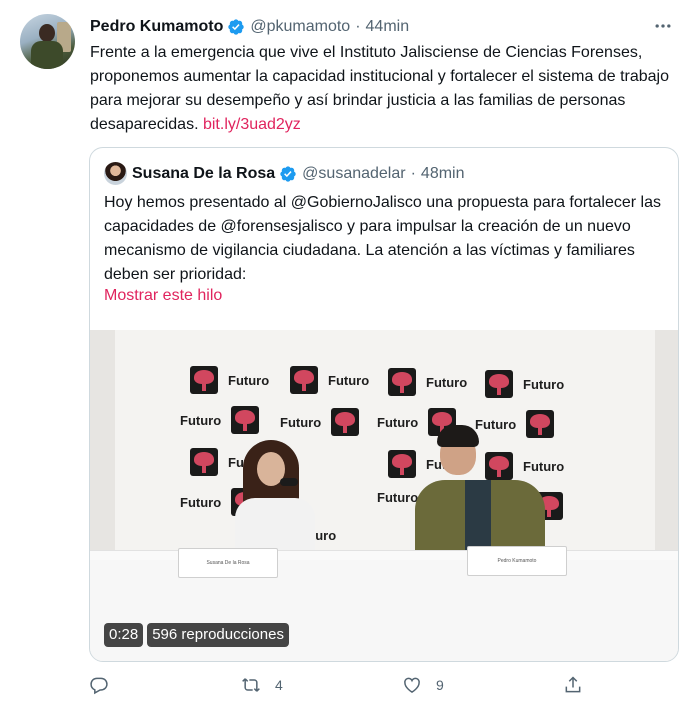 Image resolution: width=700 pixels, height=712 pixels. I want to click on name-placard: Pedro Kumamoto, so click(517, 561).